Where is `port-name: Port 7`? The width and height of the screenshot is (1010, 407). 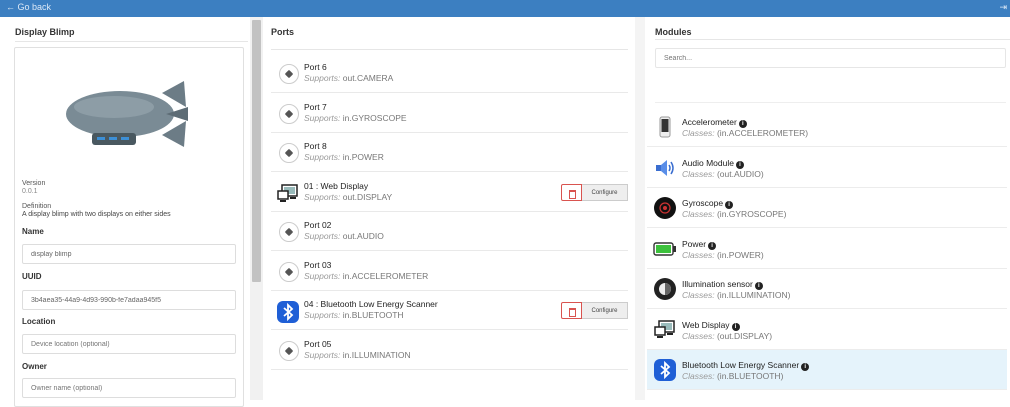
port-name: Port 7 is located at coordinates (315, 106).